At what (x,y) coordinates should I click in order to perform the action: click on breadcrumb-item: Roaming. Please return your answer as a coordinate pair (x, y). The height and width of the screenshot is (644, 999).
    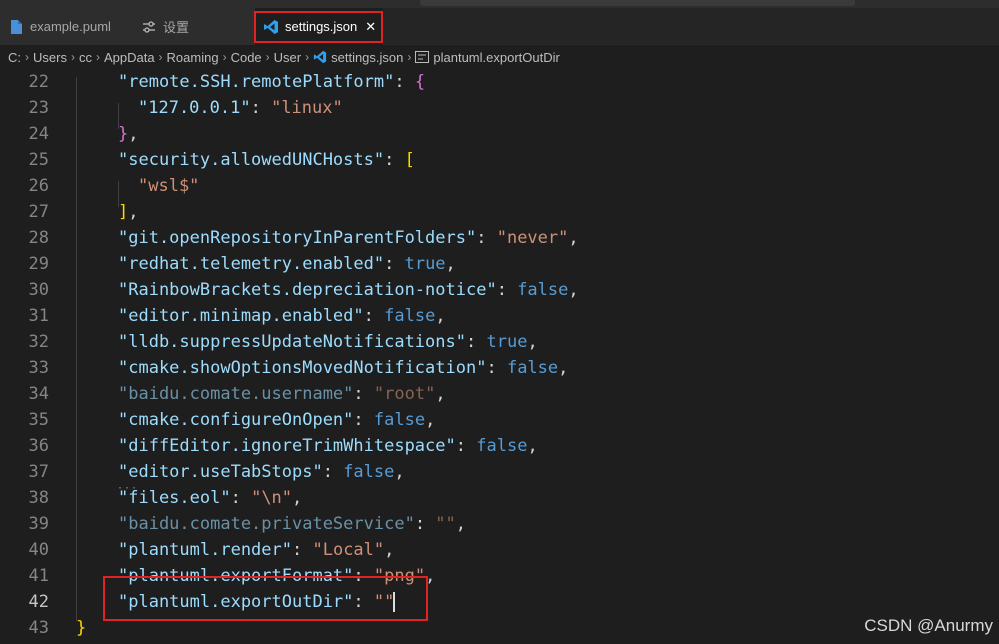
    Looking at the image, I should click on (193, 57).